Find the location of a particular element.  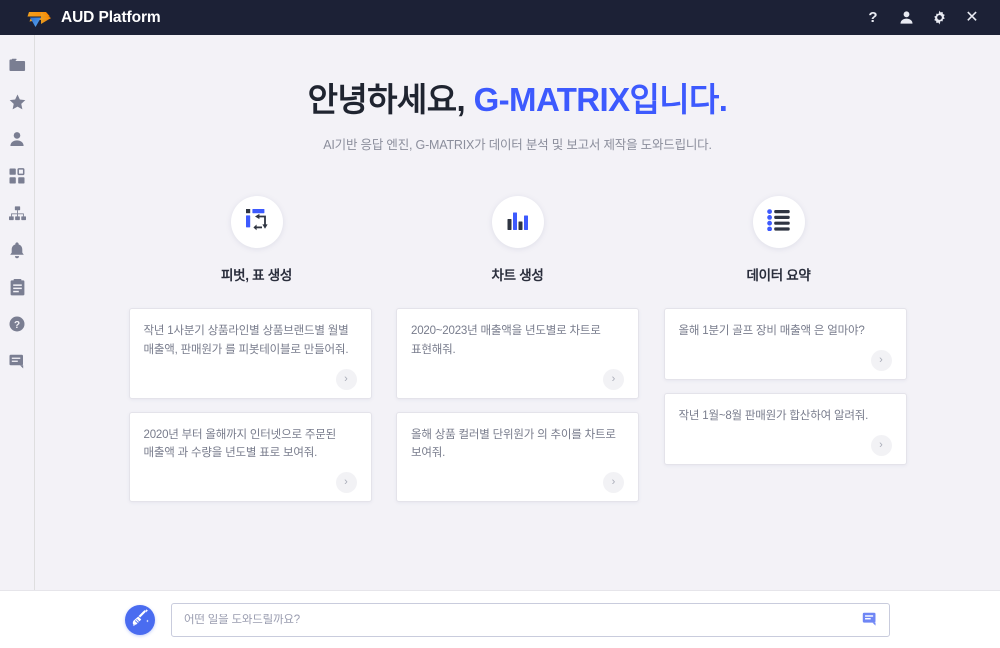

folder-icon is located at coordinates (17, 65).